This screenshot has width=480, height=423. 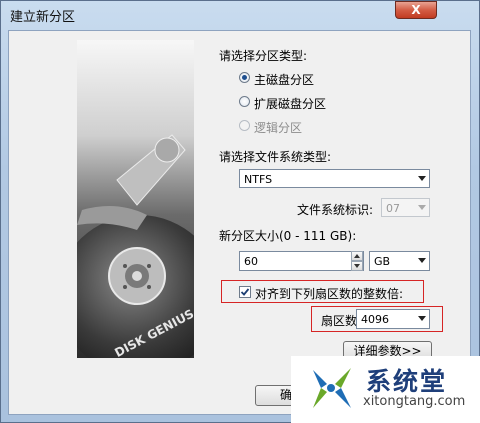 What do you see at coordinates (288, 236) in the screenshot?
I see `size-label: 新分区大小(0 - 111 GB):` at bounding box center [288, 236].